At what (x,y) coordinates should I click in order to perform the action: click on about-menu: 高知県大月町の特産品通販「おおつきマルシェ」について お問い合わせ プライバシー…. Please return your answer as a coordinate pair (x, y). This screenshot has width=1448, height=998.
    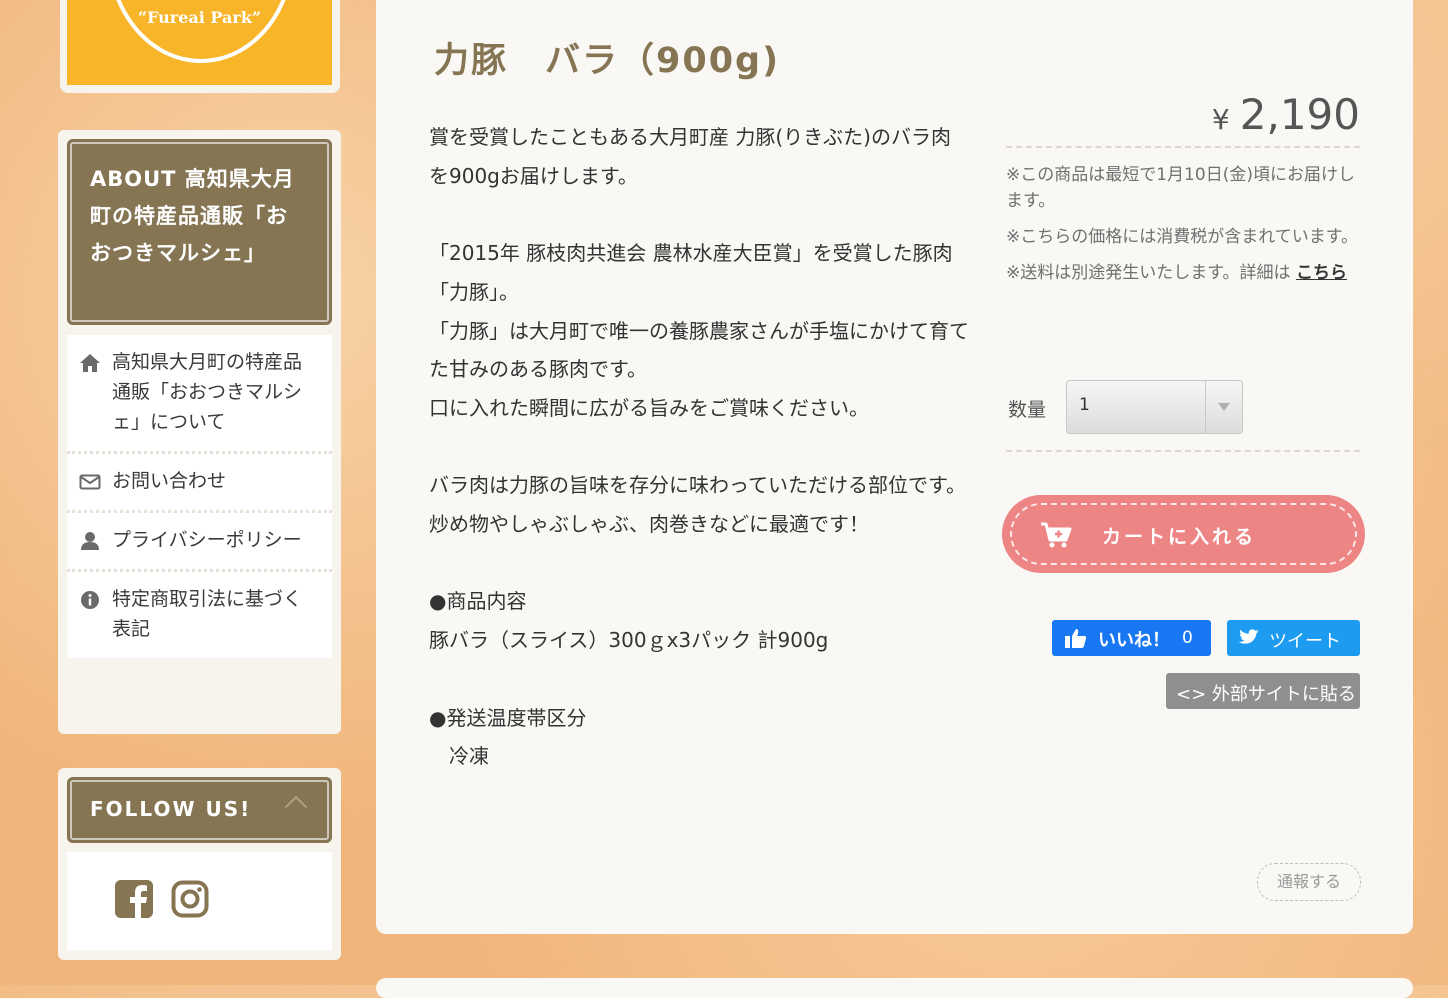
    Looking at the image, I should click on (199, 496).